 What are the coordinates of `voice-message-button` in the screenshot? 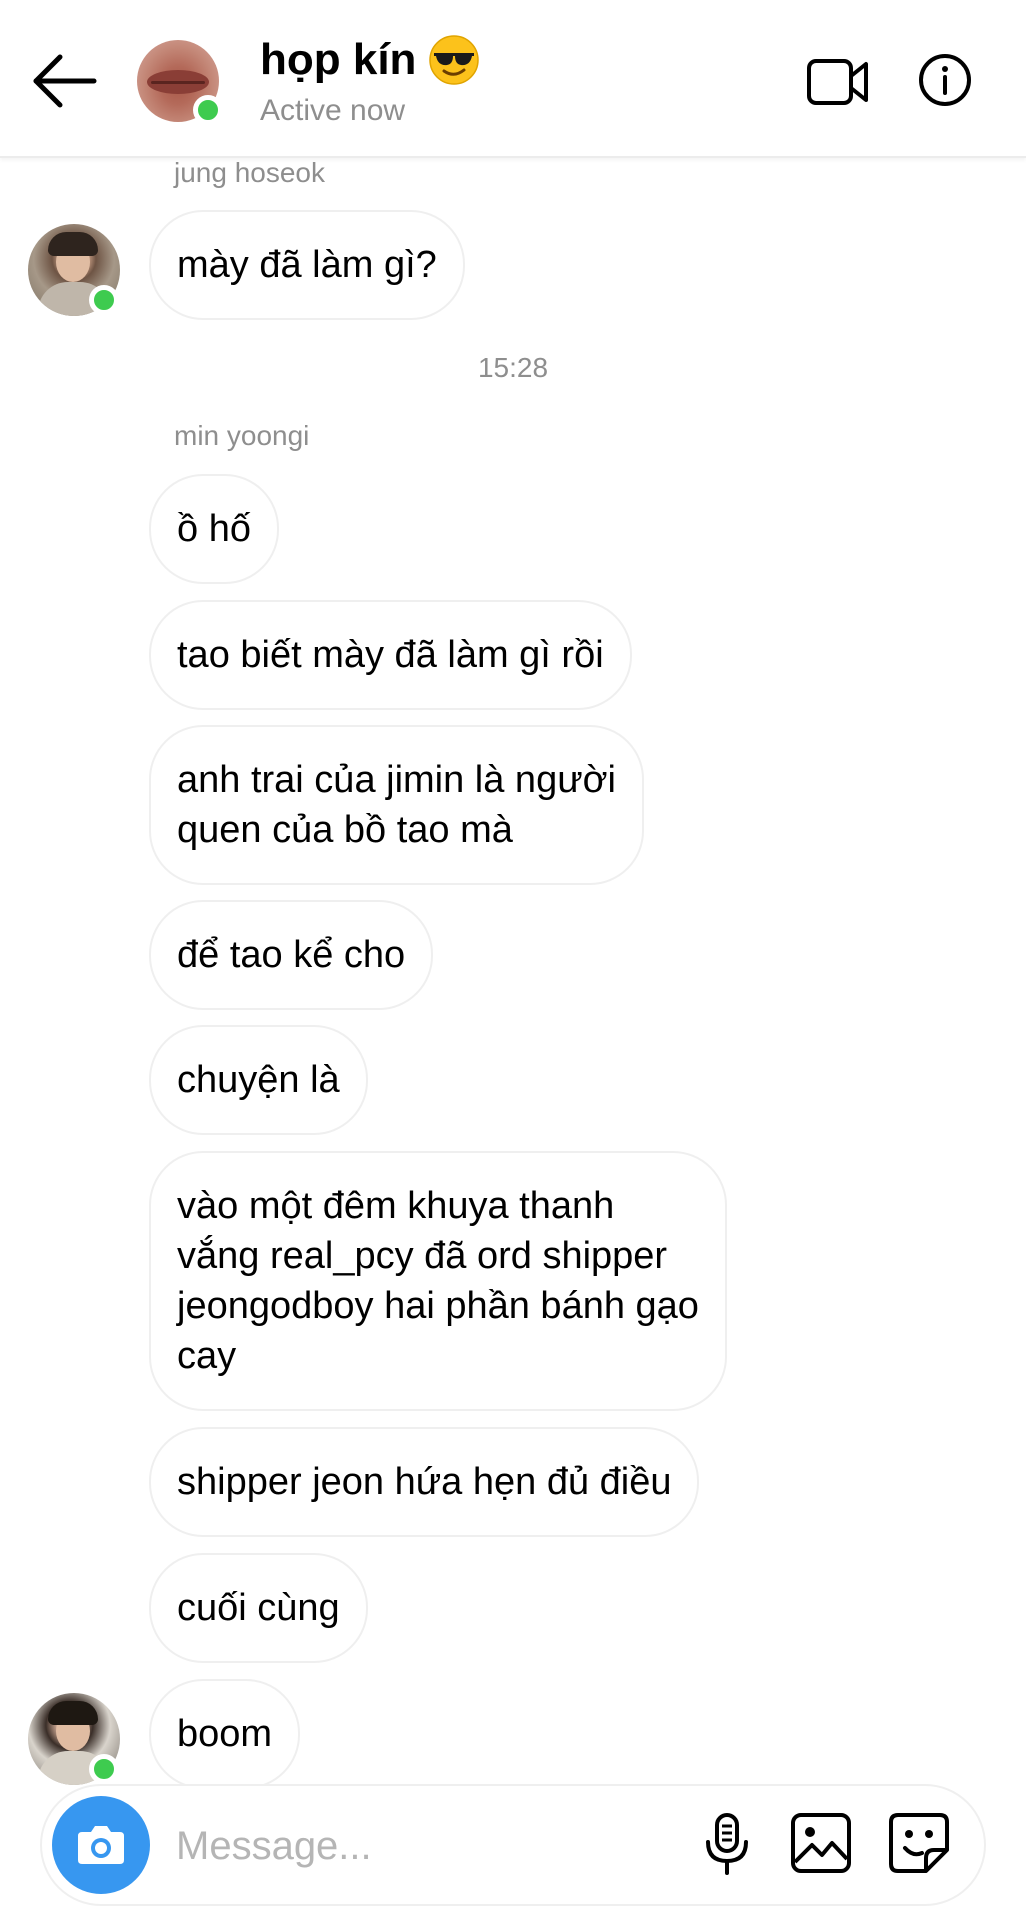 It's located at (727, 1844).